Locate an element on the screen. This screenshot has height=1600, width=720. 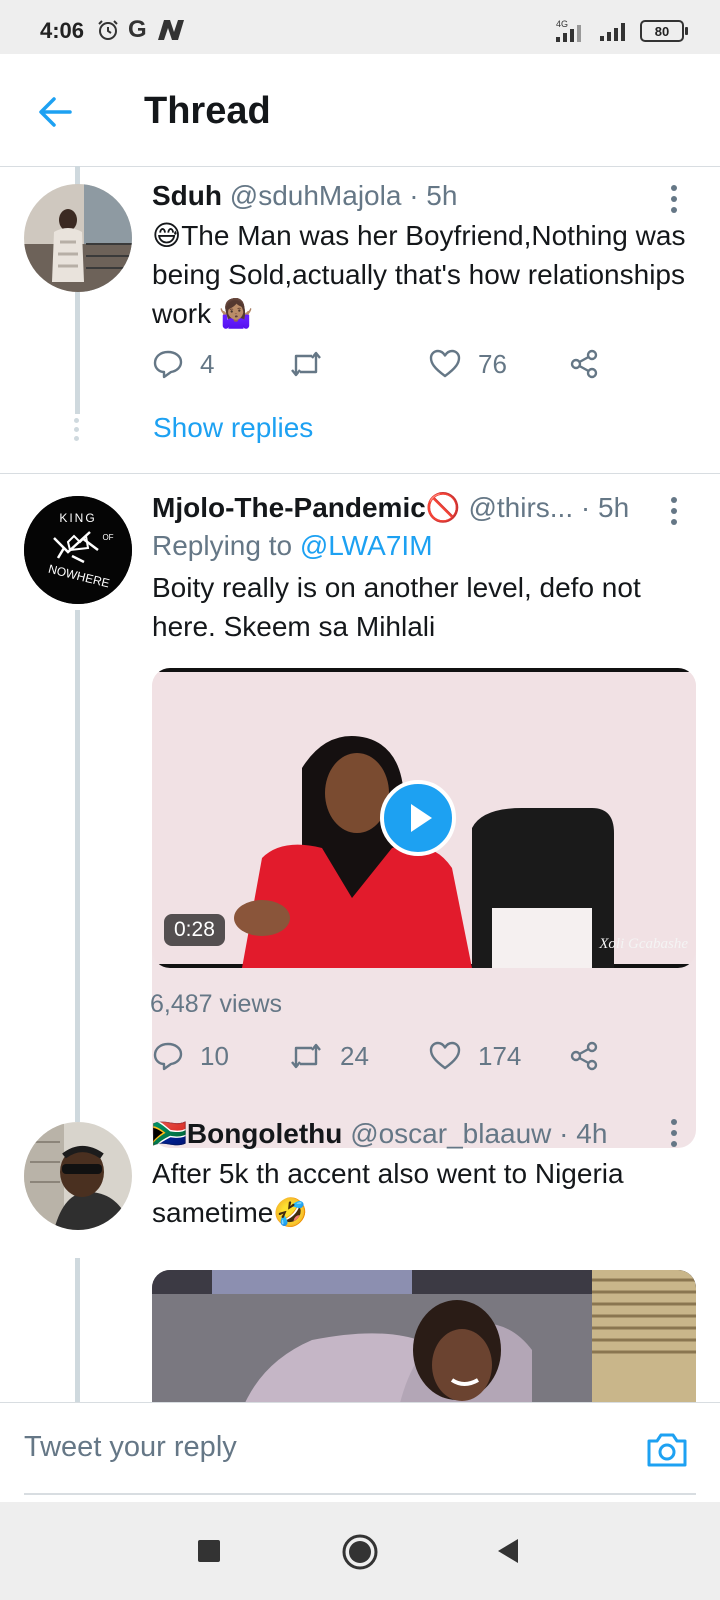
svg-text: OF is located at coordinates (107, 537).